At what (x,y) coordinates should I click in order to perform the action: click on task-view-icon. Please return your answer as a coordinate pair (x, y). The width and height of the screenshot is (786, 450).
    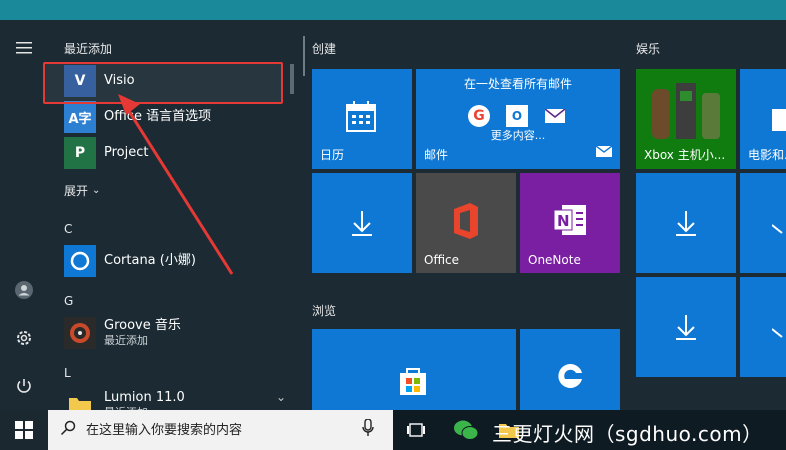
    Looking at the image, I should click on (416, 430).